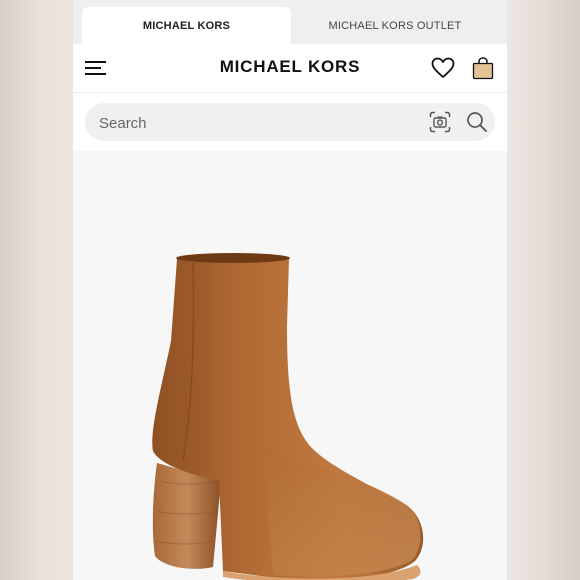 The image size is (580, 580). I want to click on site-header: MICHAEL KORS, so click(290, 68).